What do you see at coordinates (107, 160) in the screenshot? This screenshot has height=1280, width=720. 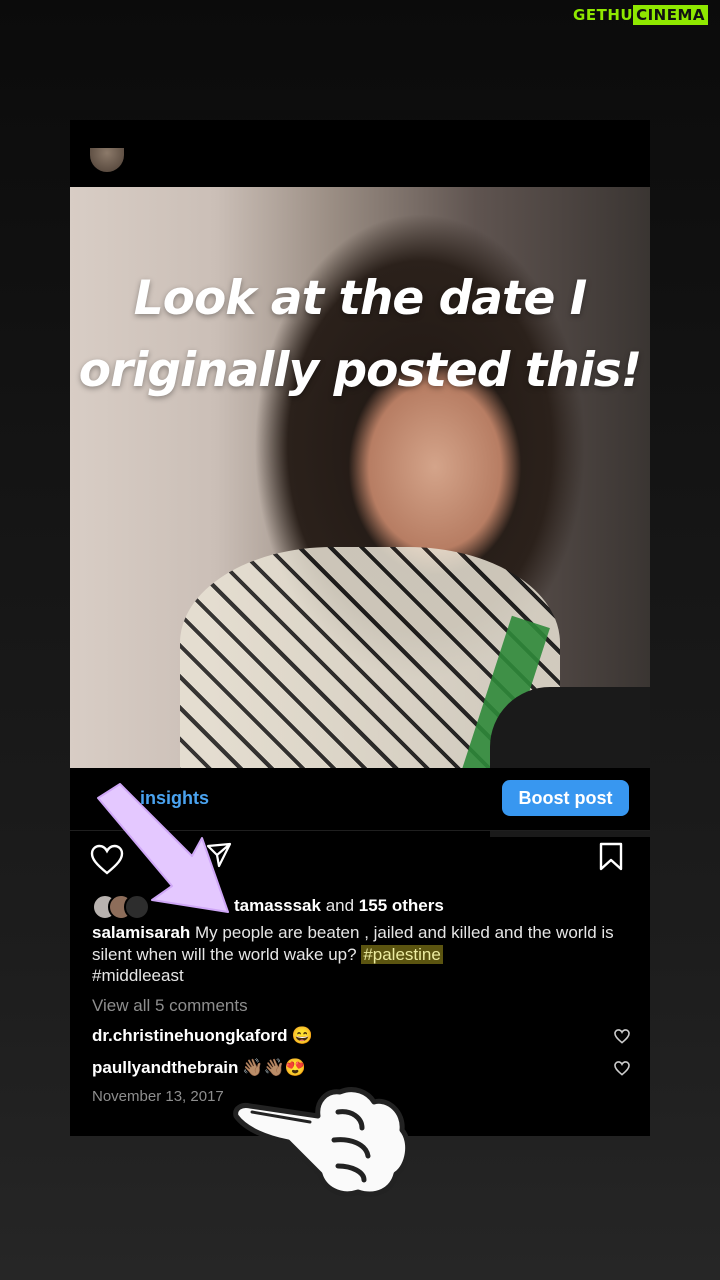 I see `profile-avatar` at bounding box center [107, 160].